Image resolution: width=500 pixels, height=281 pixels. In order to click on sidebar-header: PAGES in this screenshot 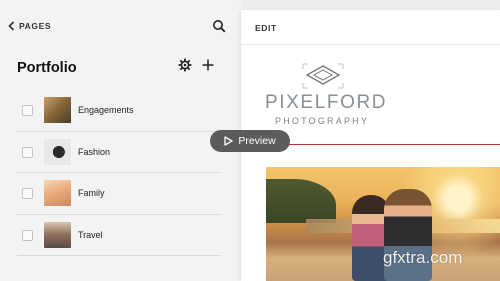, I will do `click(120, 22)`.